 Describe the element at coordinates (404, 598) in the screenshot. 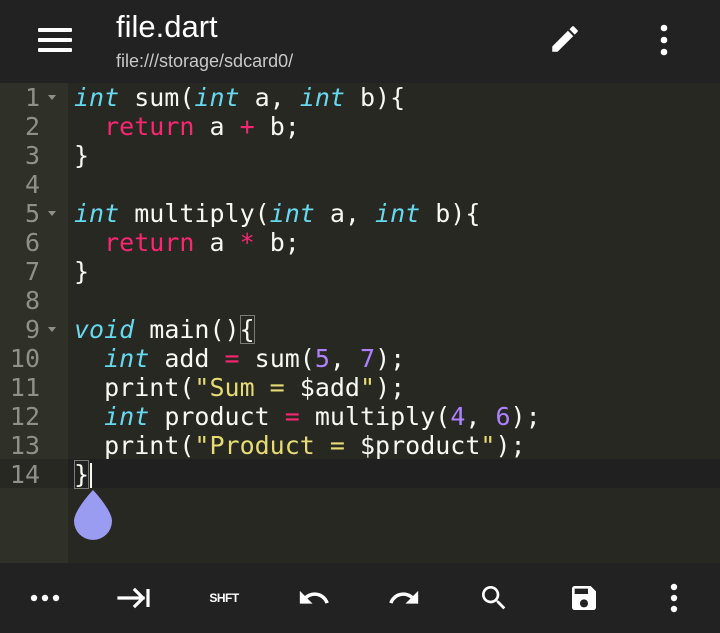

I see `redo-icon` at that location.